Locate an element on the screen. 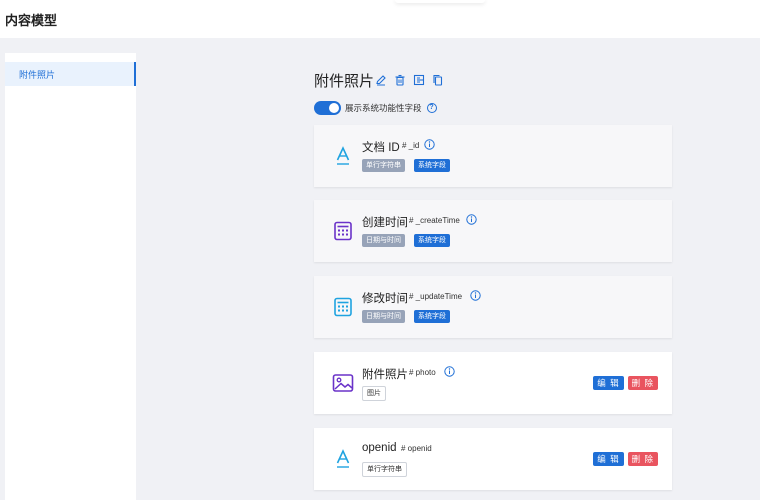  field-tags: 图片 is located at coordinates (374, 393).